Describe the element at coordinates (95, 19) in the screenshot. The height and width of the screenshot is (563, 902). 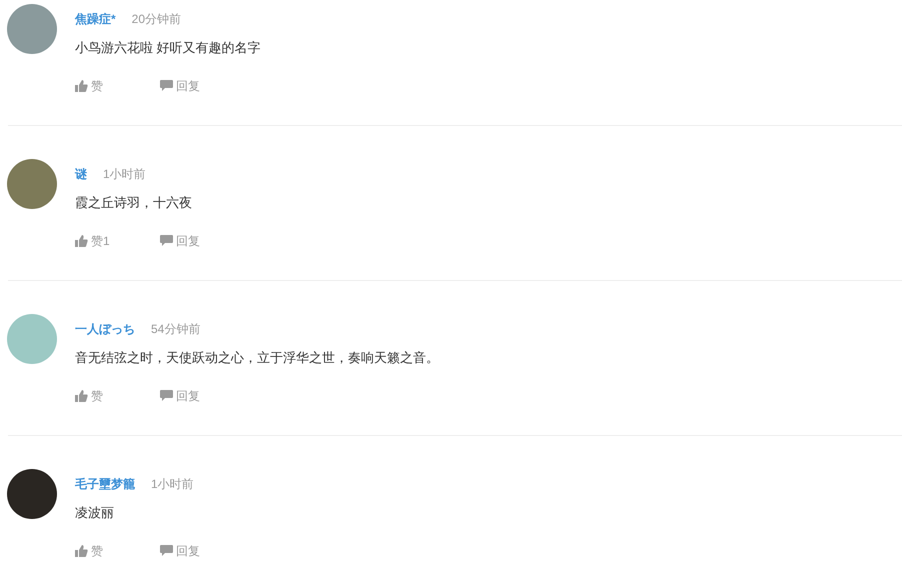
I see `username: 焦躁症*` at that location.